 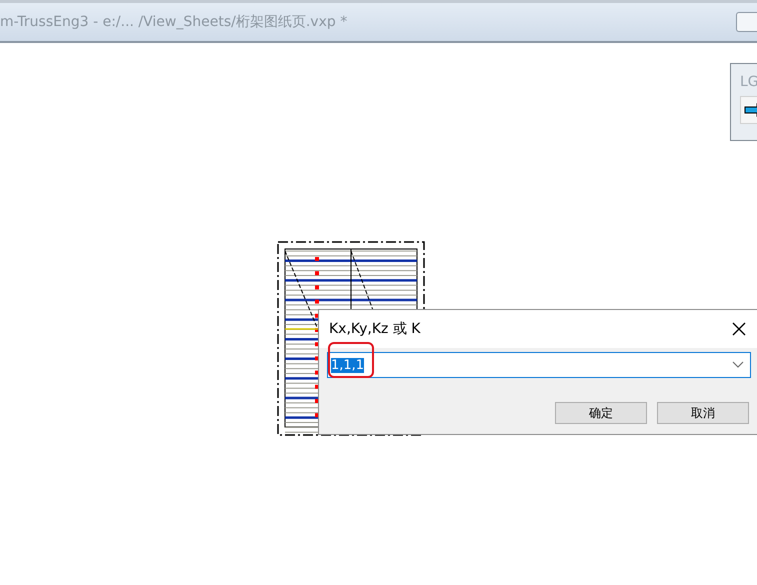 What do you see at coordinates (374, 329) in the screenshot?
I see `dialog-title: Kx,Ky,Kz 或 K` at bounding box center [374, 329].